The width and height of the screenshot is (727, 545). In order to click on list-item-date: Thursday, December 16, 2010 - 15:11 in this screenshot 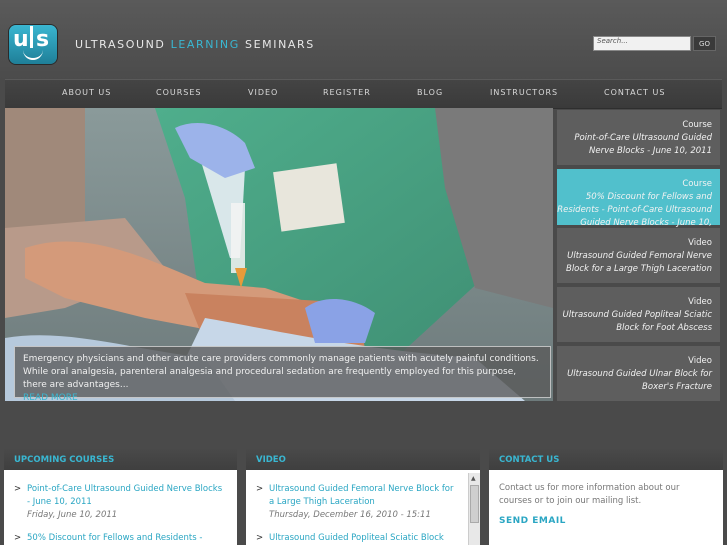, I will do `click(350, 515)`.